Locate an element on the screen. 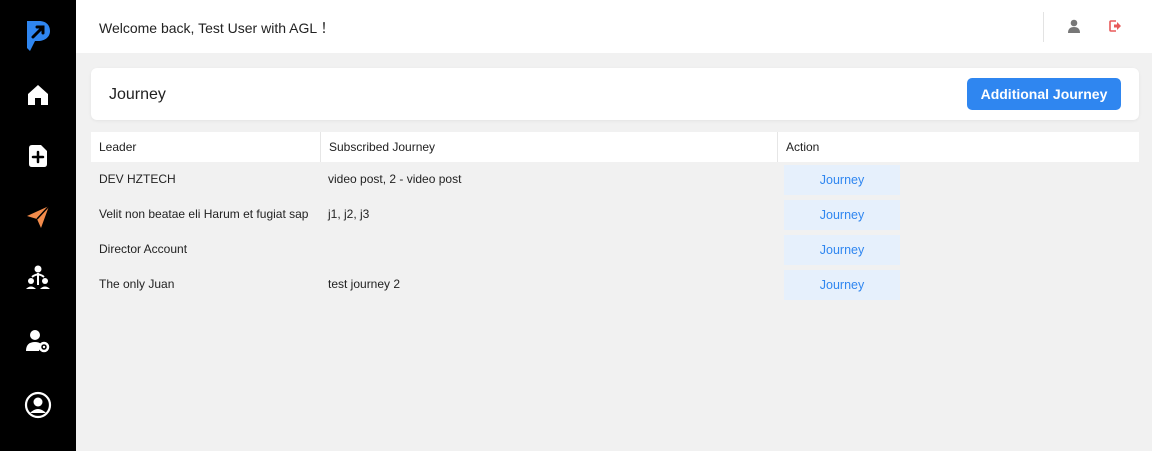  app-logo-icon is located at coordinates (38, 36).